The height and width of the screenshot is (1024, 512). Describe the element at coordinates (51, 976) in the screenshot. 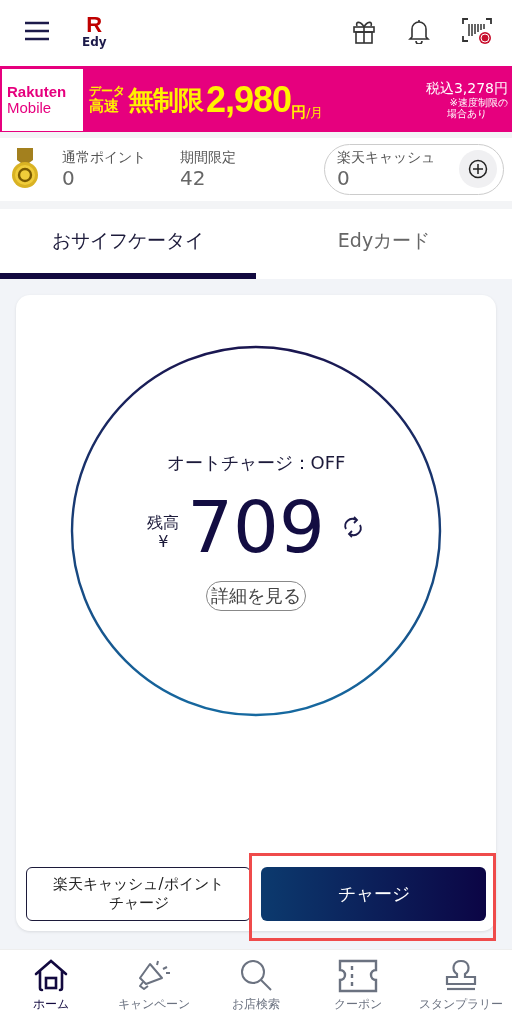

I see `home-icon` at that location.